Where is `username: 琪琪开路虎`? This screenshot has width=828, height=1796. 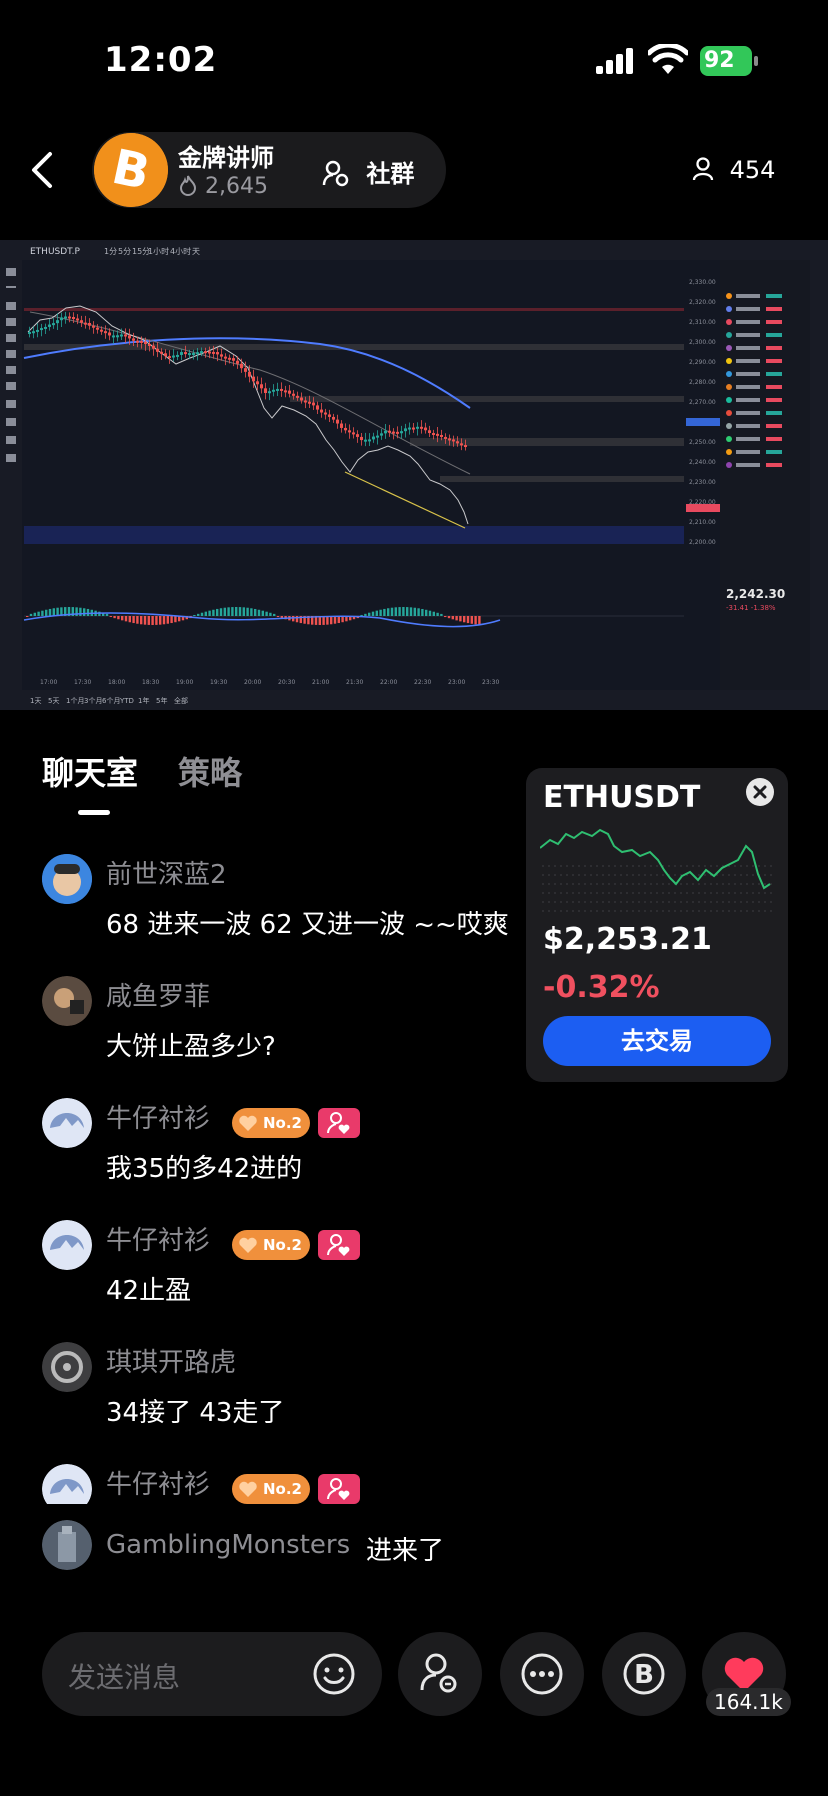 username: 琪琪开路虎 is located at coordinates (171, 1360).